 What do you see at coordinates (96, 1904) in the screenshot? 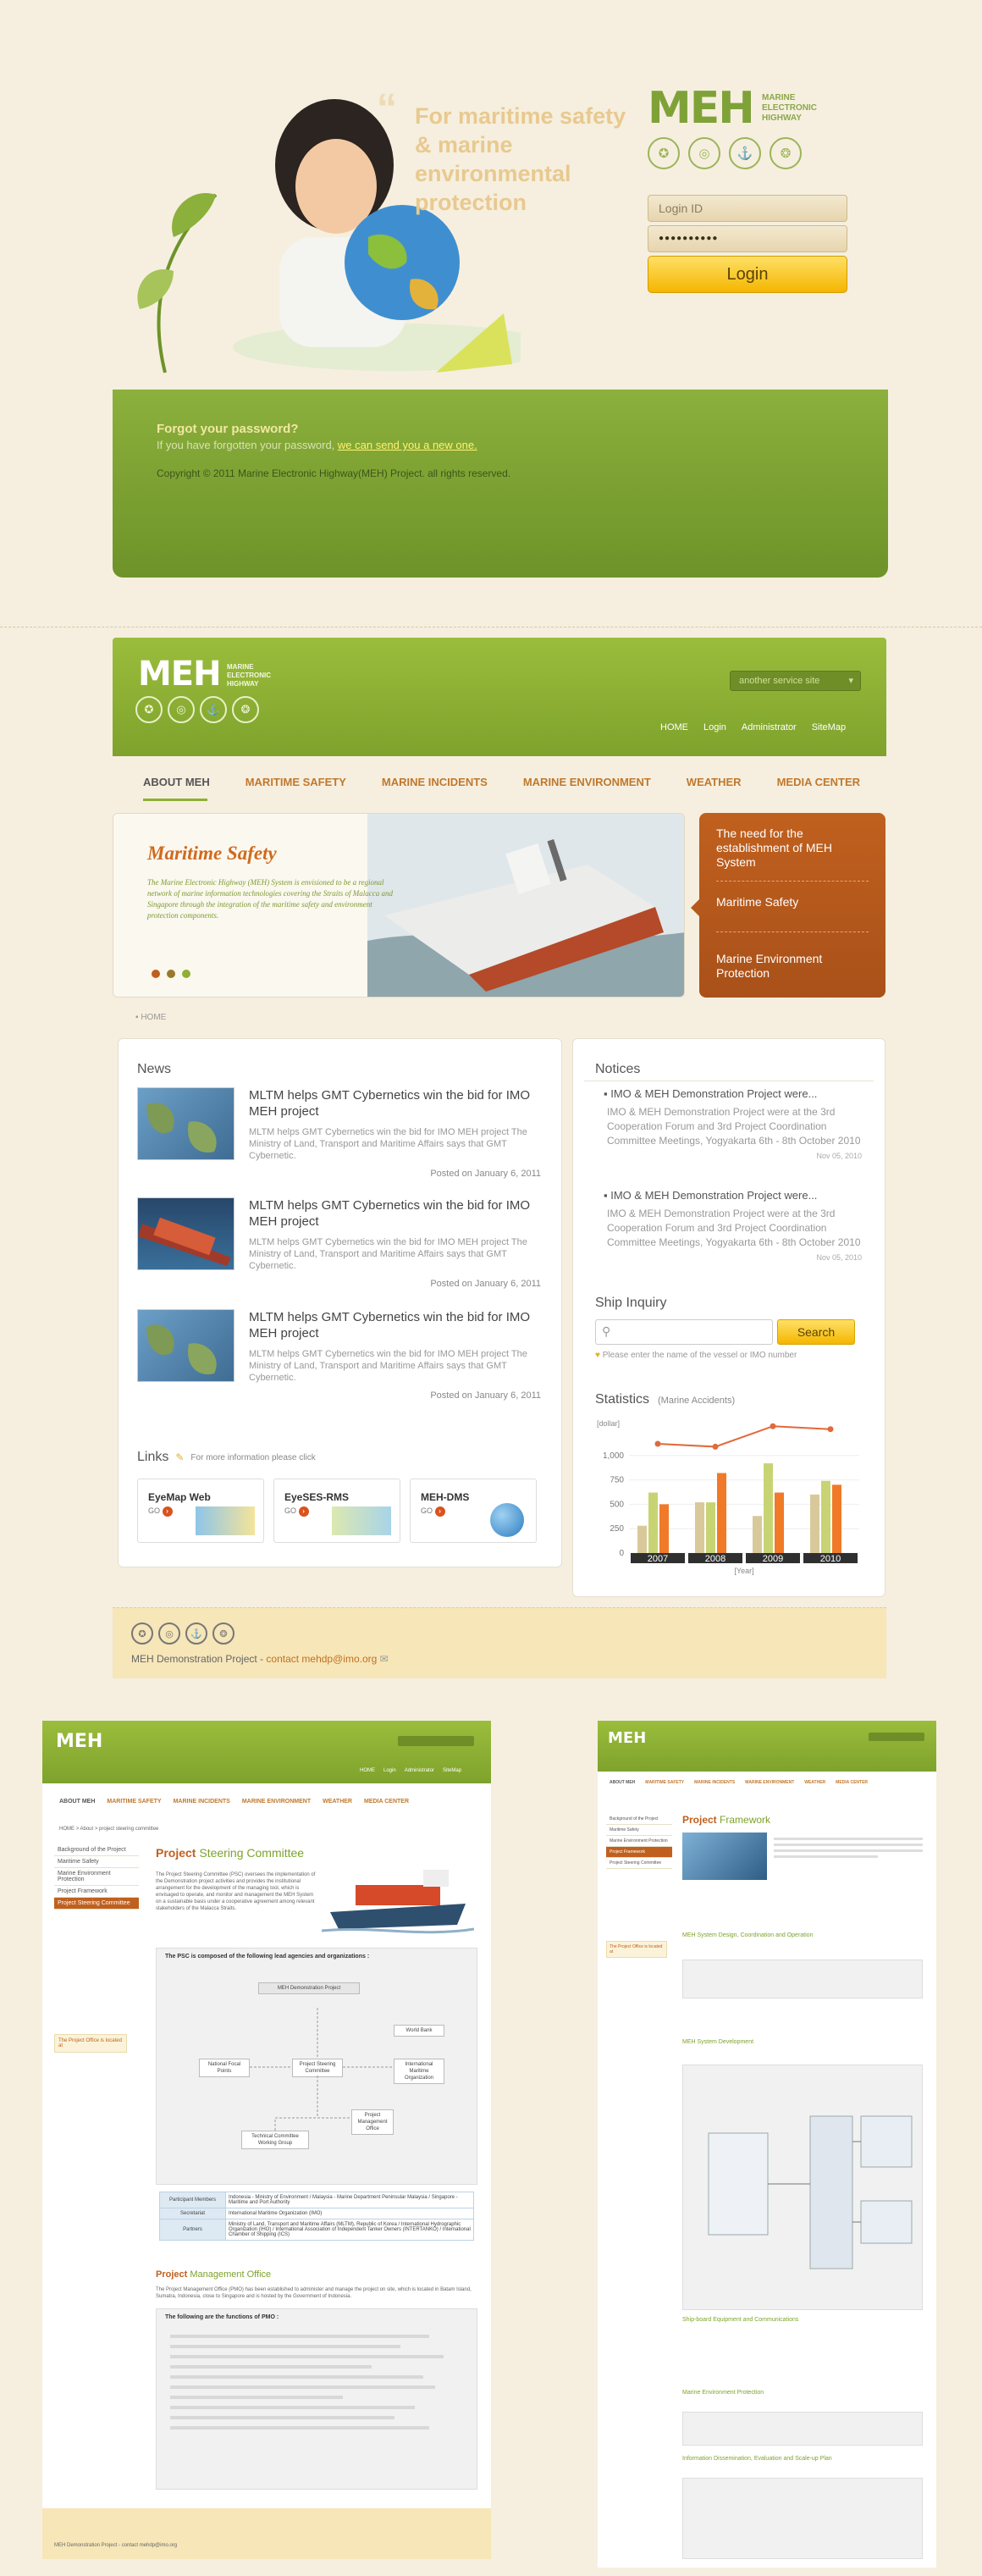
I see `lnb-item-active: Project Steering Committee` at bounding box center [96, 1904].